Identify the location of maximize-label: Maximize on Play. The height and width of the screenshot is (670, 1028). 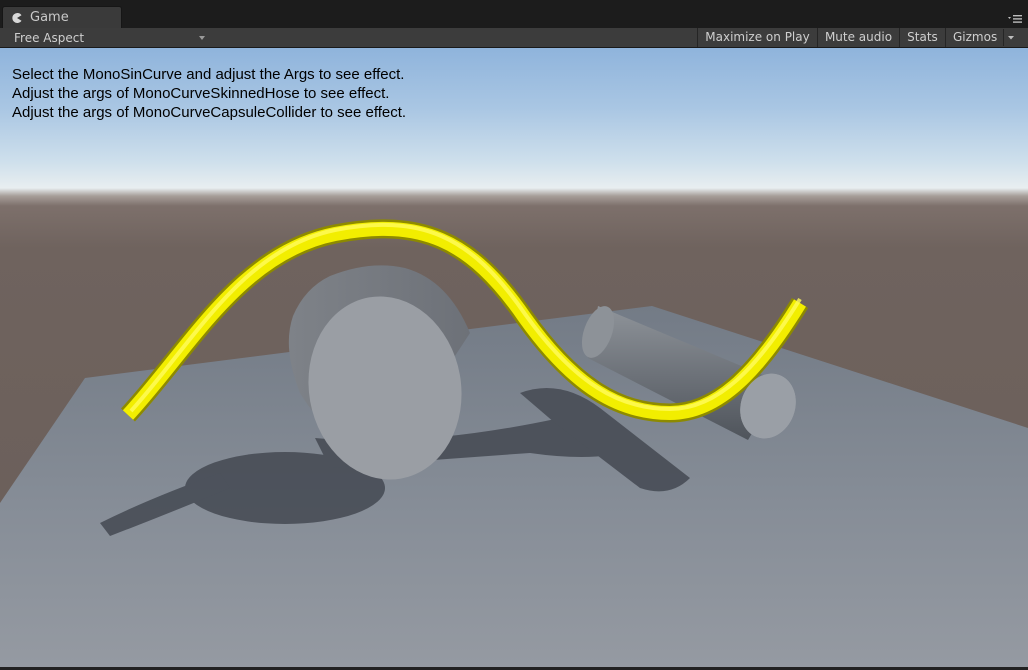
(757, 37).